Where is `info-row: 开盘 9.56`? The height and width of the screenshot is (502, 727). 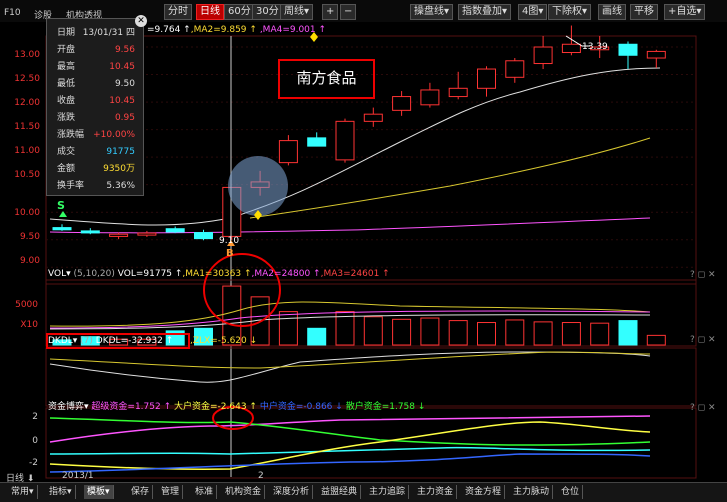 info-row: 开盘 9.56 is located at coordinates (95, 50).